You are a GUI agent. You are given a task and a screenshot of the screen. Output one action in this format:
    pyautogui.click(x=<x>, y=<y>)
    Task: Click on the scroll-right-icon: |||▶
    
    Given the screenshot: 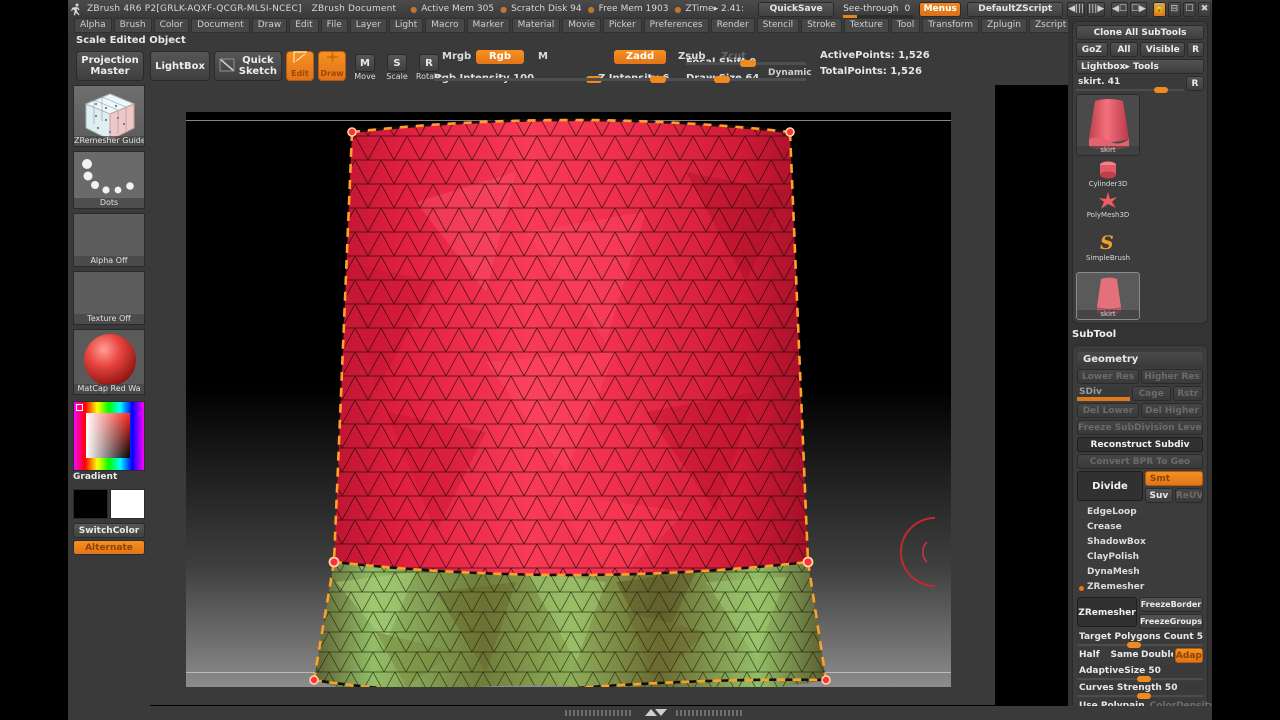 What is the action you would take?
    pyautogui.click(x=1096, y=9)
    